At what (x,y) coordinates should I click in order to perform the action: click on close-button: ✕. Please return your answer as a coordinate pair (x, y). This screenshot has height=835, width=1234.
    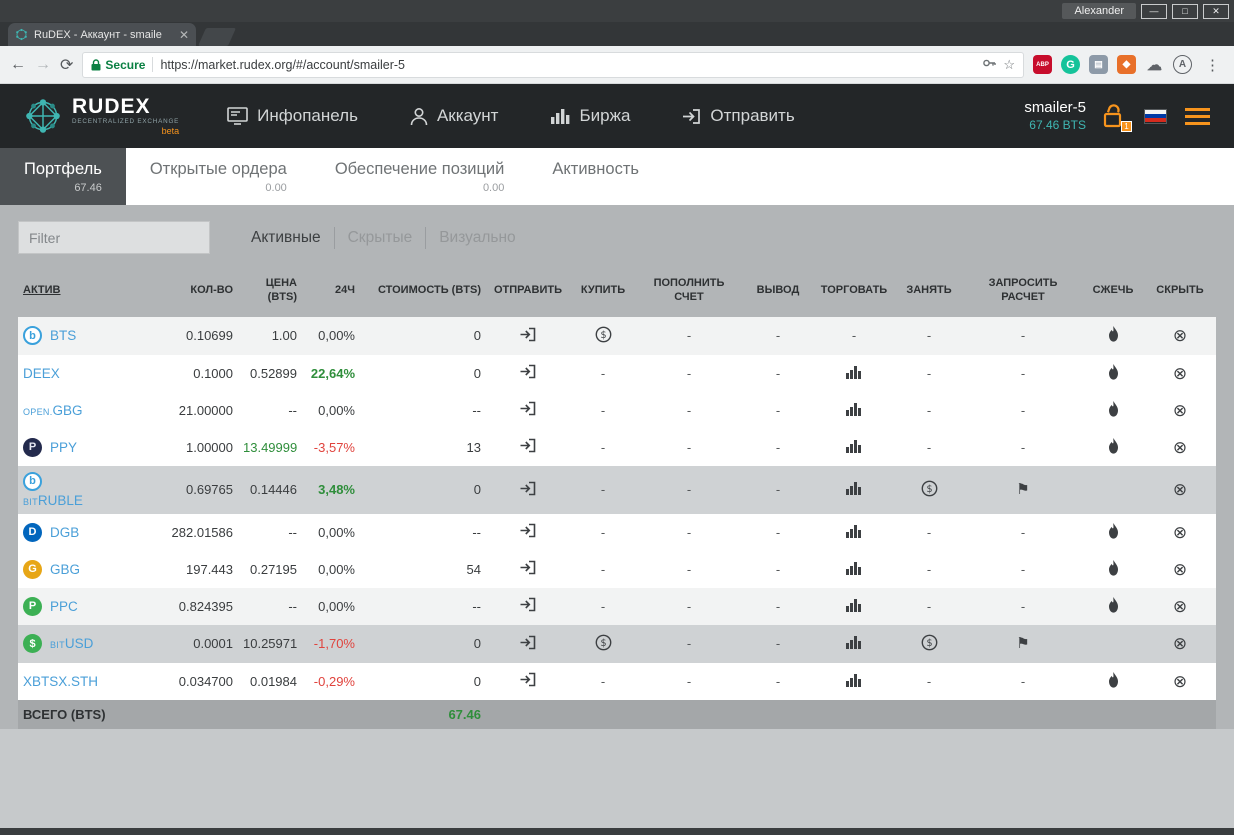
    Looking at the image, I should click on (1216, 11).